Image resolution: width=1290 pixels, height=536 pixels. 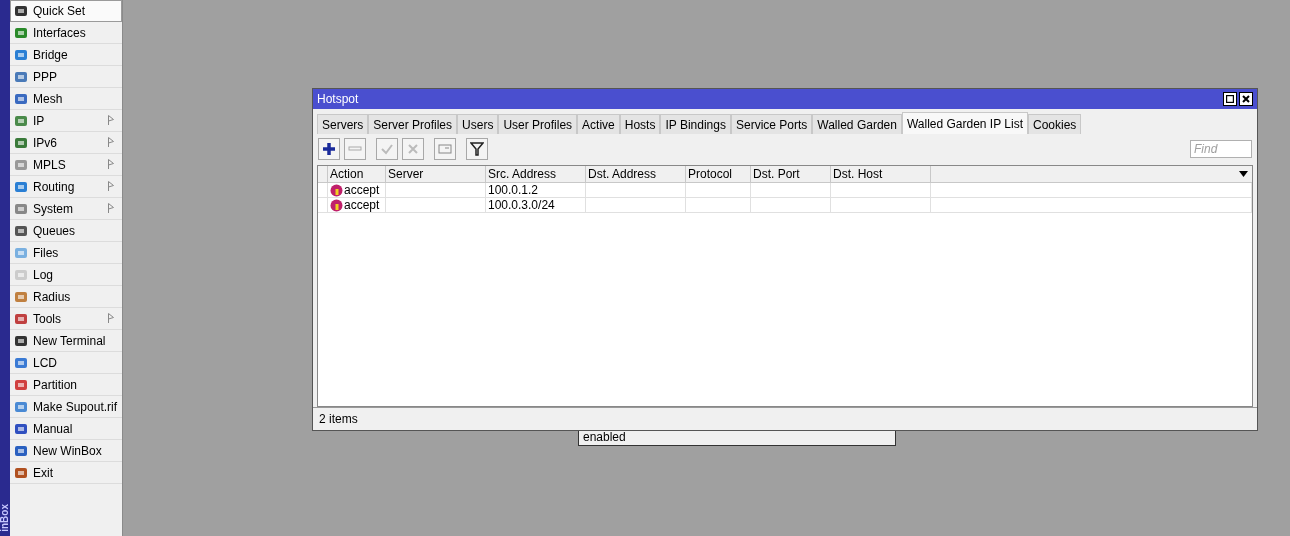 What do you see at coordinates (1221, 149) in the screenshot?
I see `search-field: Find` at bounding box center [1221, 149].